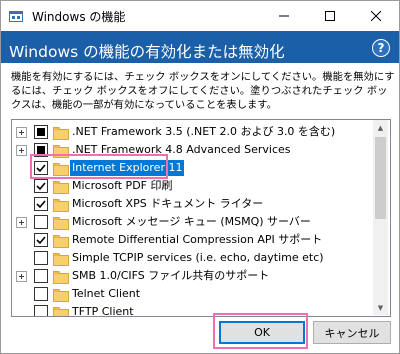 Image resolution: width=400 pixels, height=354 pixels. Describe the element at coordinates (171, 275) in the screenshot. I see `feature-label: SMB 1.0/CIFS ファイル共有のサポート` at that location.